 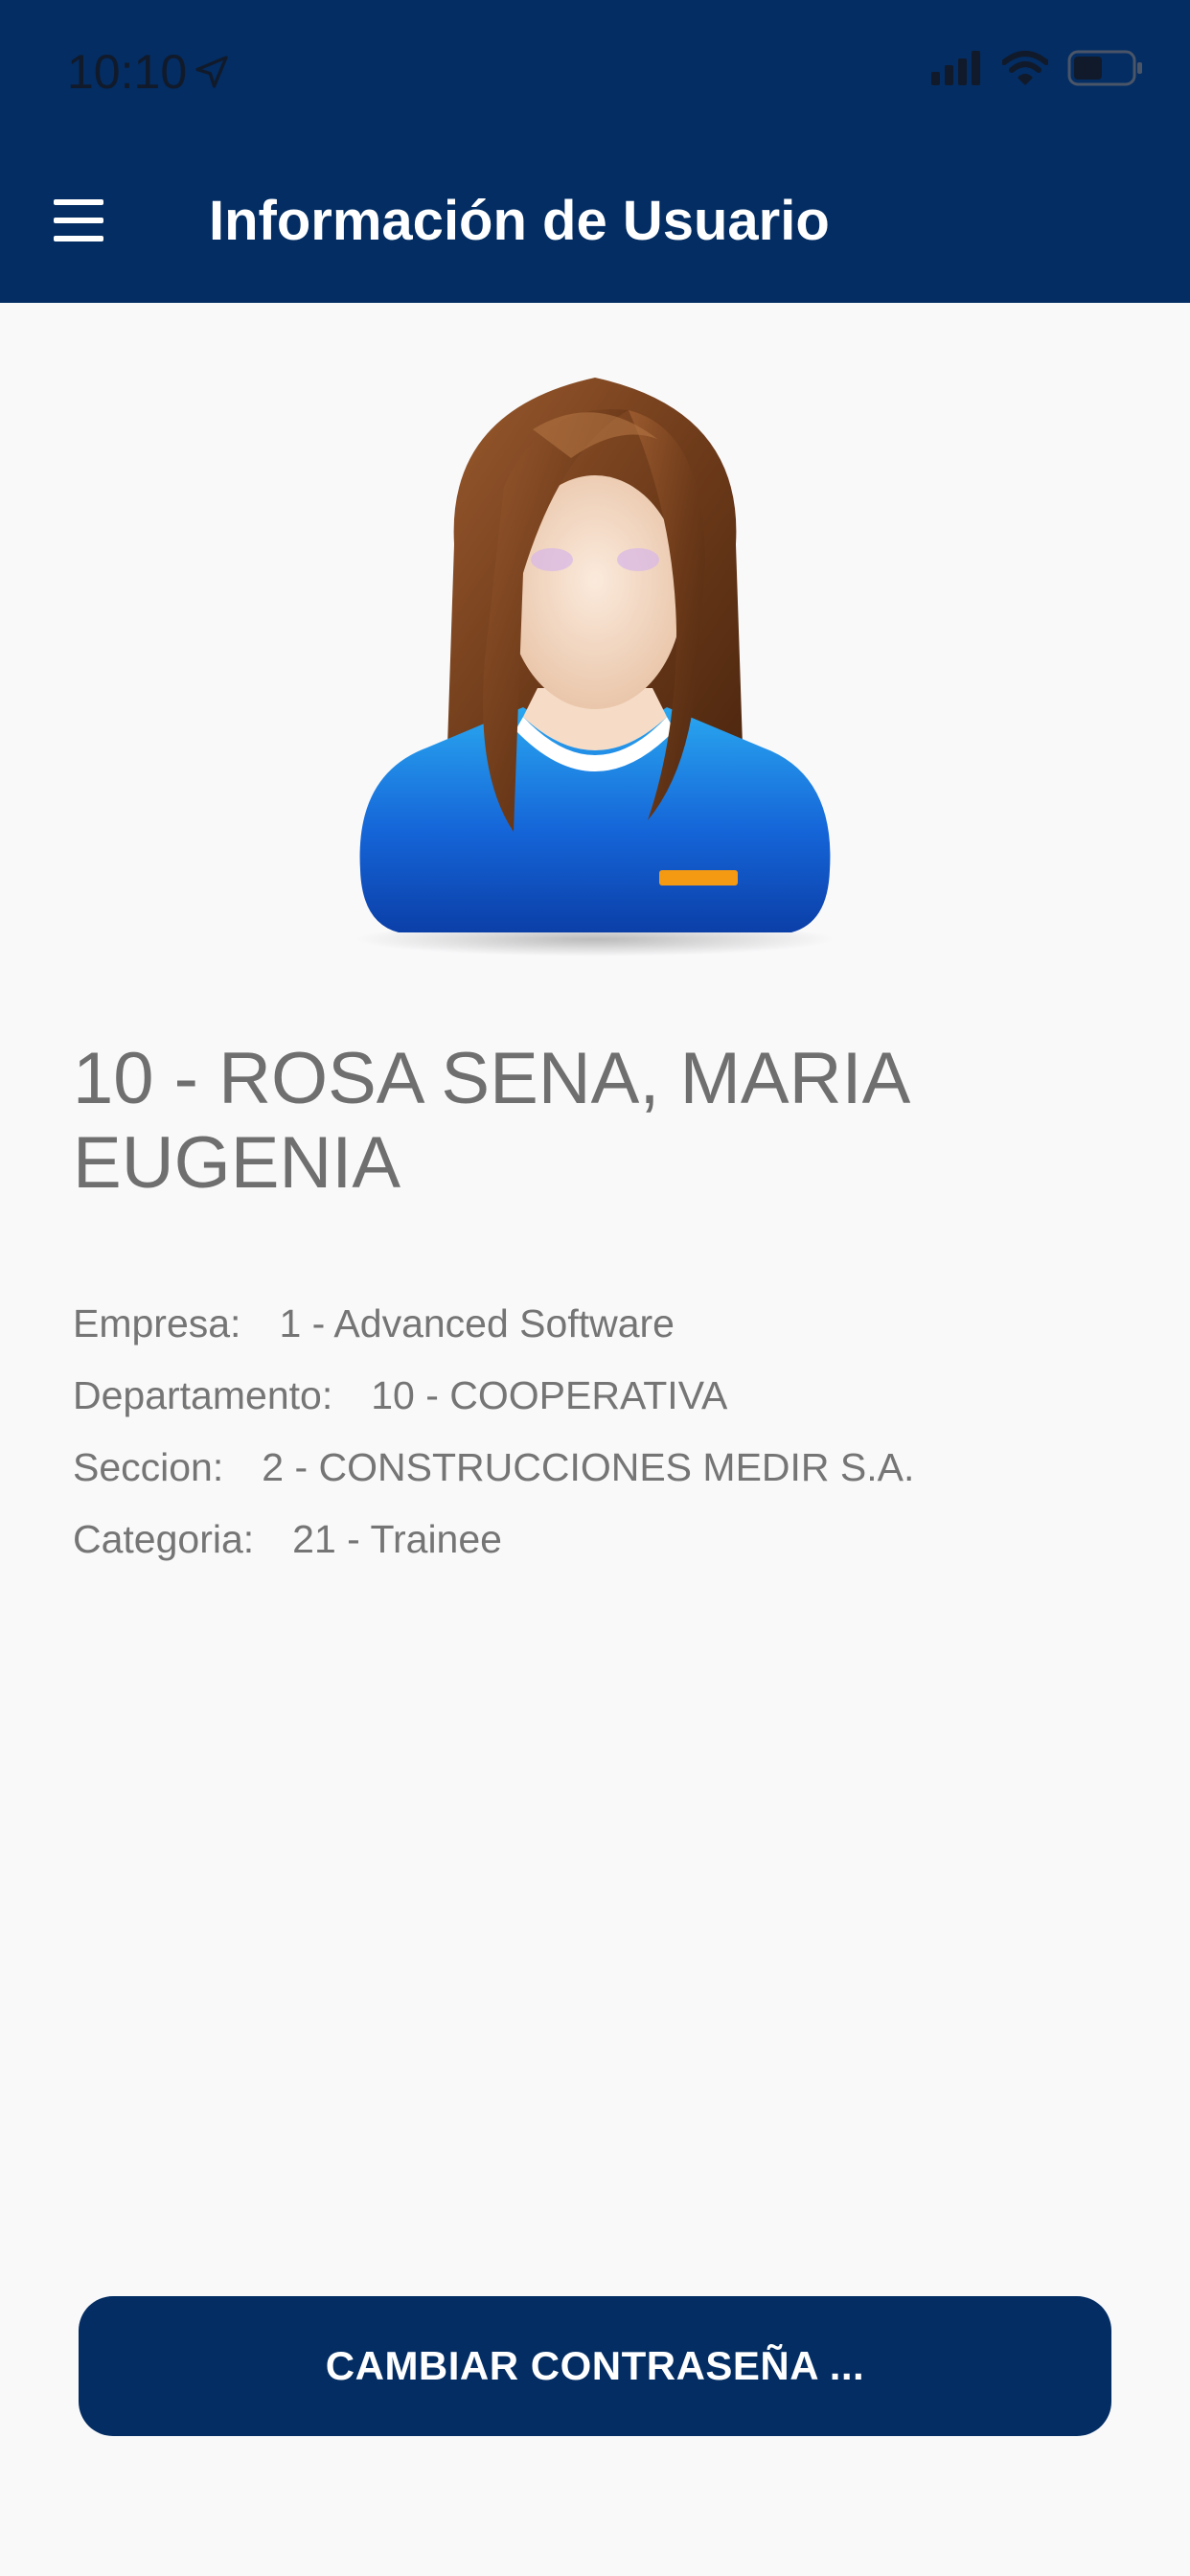 I want to click on detail-row-seccion: Seccion: 2 - CONSTRUCCIONES MEDIR S.A., so click(x=600, y=1468).